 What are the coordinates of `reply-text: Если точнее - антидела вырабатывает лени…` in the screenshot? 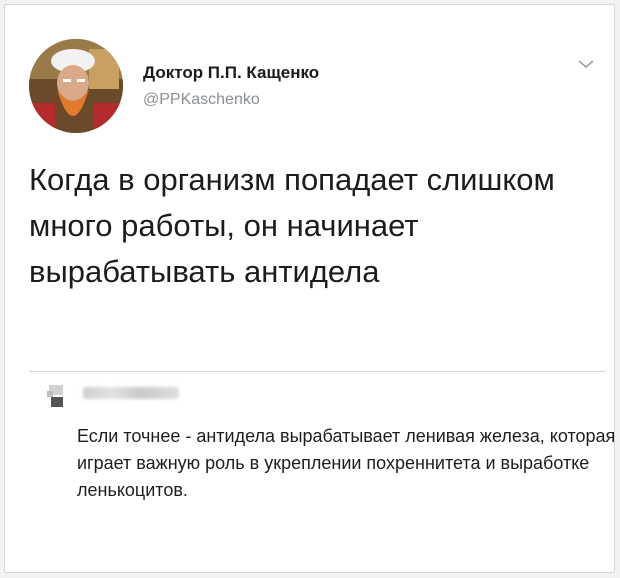 It's located at (346, 463).